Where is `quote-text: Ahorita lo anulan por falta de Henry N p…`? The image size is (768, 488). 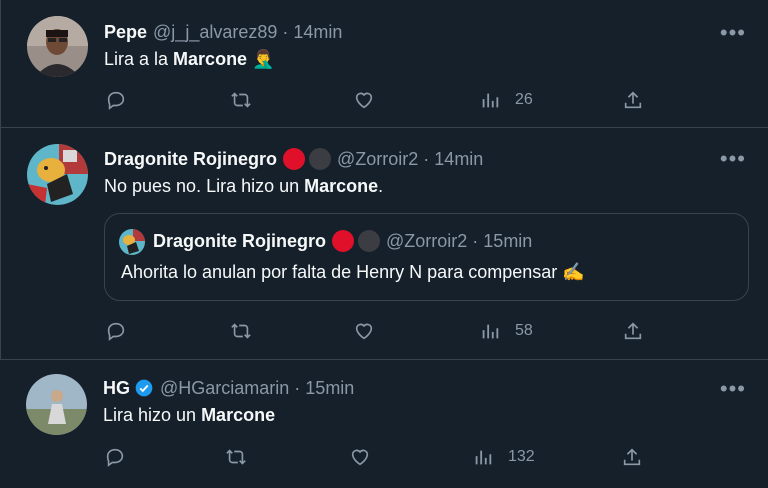
quote-text: Ahorita lo anulan por falta de Henry N p… is located at coordinates (353, 272).